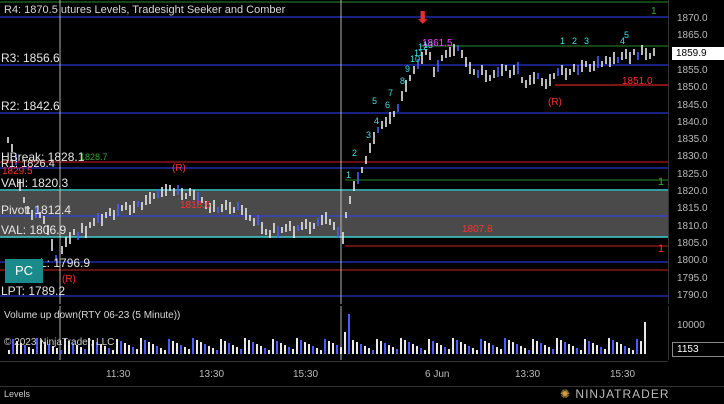 The width and height of the screenshot is (724, 404). What do you see at coordinates (574, 41) in the screenshot?
I see `sequence-number: 2` at bounding box center [574, 41].